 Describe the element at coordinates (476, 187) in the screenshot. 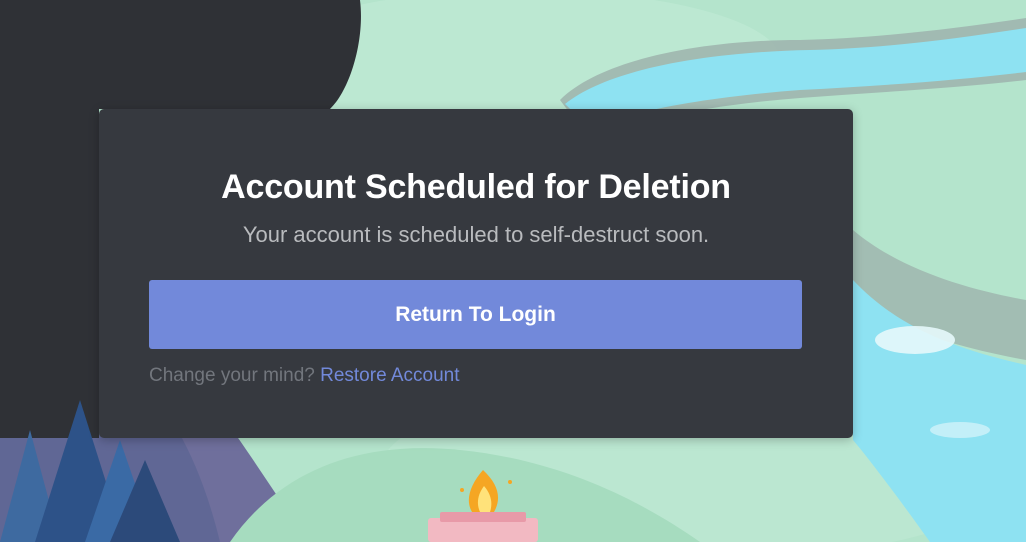

I see `dialog-title: Account Scheduled for Deletion` at that location.